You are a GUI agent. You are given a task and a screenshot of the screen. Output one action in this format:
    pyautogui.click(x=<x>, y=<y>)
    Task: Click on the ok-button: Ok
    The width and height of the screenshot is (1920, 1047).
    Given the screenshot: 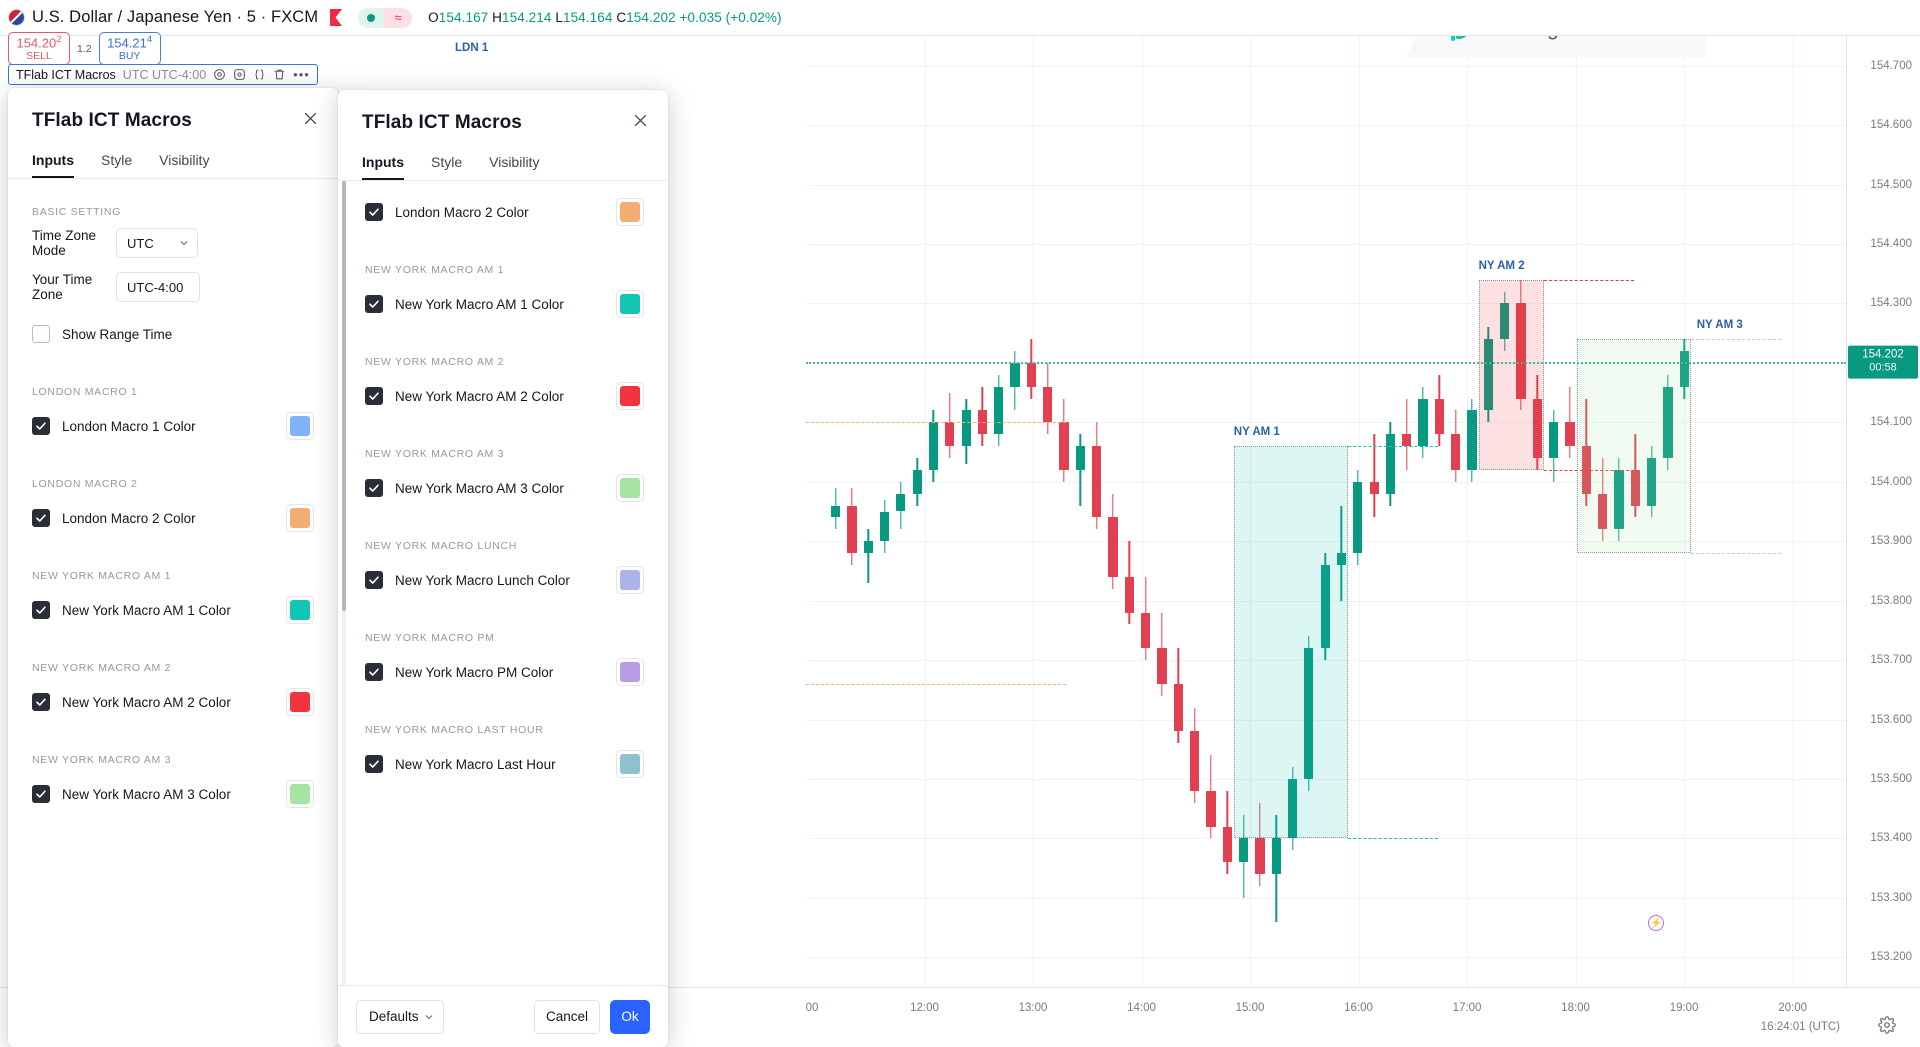 What is the action you would take?
    pyautogui.click(x=630, y=1016)
    